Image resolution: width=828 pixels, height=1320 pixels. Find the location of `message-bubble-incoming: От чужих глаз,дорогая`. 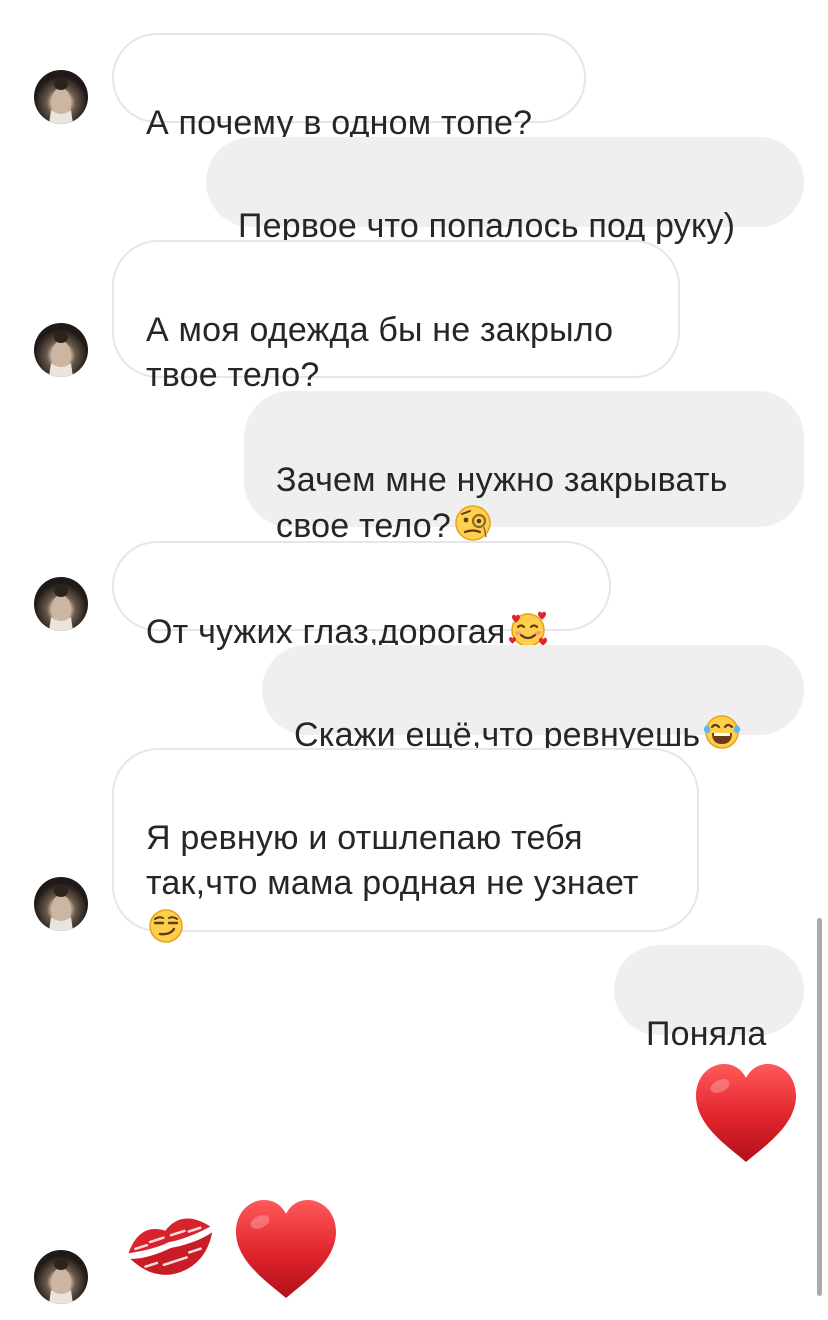

message-bubble-incoming: От чужих глаз,дорогая is located at coordinates (361, 596).